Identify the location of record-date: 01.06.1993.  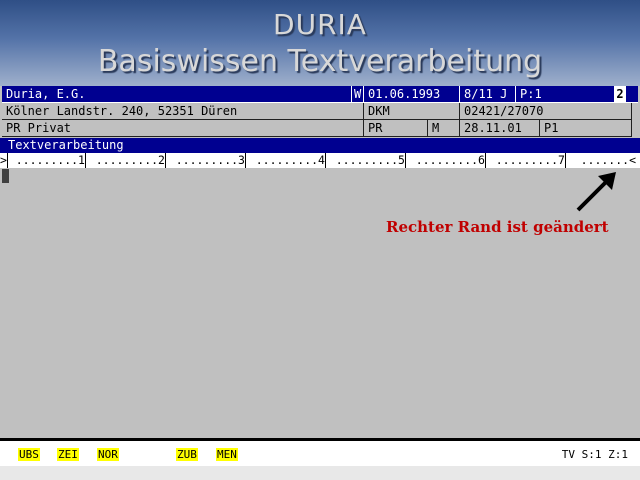
(412, 94).